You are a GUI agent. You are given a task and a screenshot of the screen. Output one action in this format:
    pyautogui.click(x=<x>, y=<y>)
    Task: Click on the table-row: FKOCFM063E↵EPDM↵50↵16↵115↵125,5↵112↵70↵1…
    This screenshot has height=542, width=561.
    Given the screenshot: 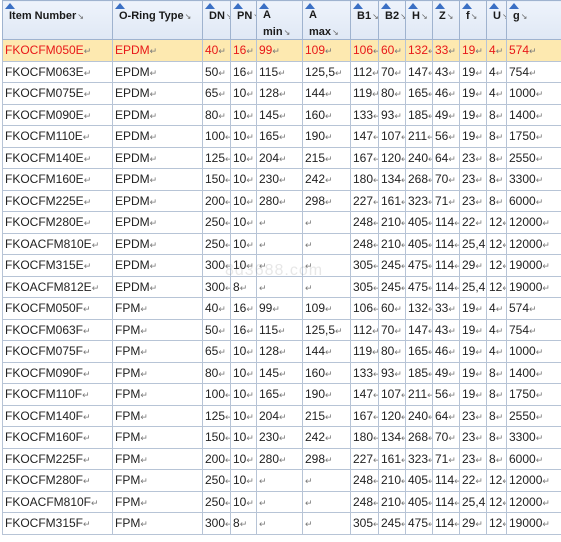 What is the action you would take?
    pyautogui.click(x=281, y=71)
    